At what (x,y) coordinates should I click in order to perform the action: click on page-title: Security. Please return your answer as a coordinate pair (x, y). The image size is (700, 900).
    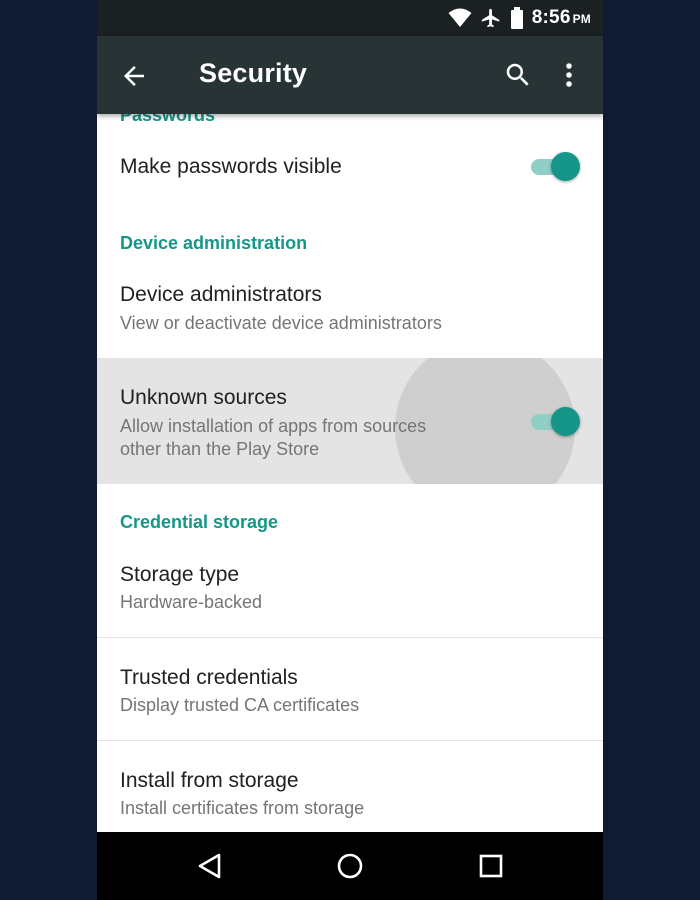
    Looking at the image, I should click on (253, 73).